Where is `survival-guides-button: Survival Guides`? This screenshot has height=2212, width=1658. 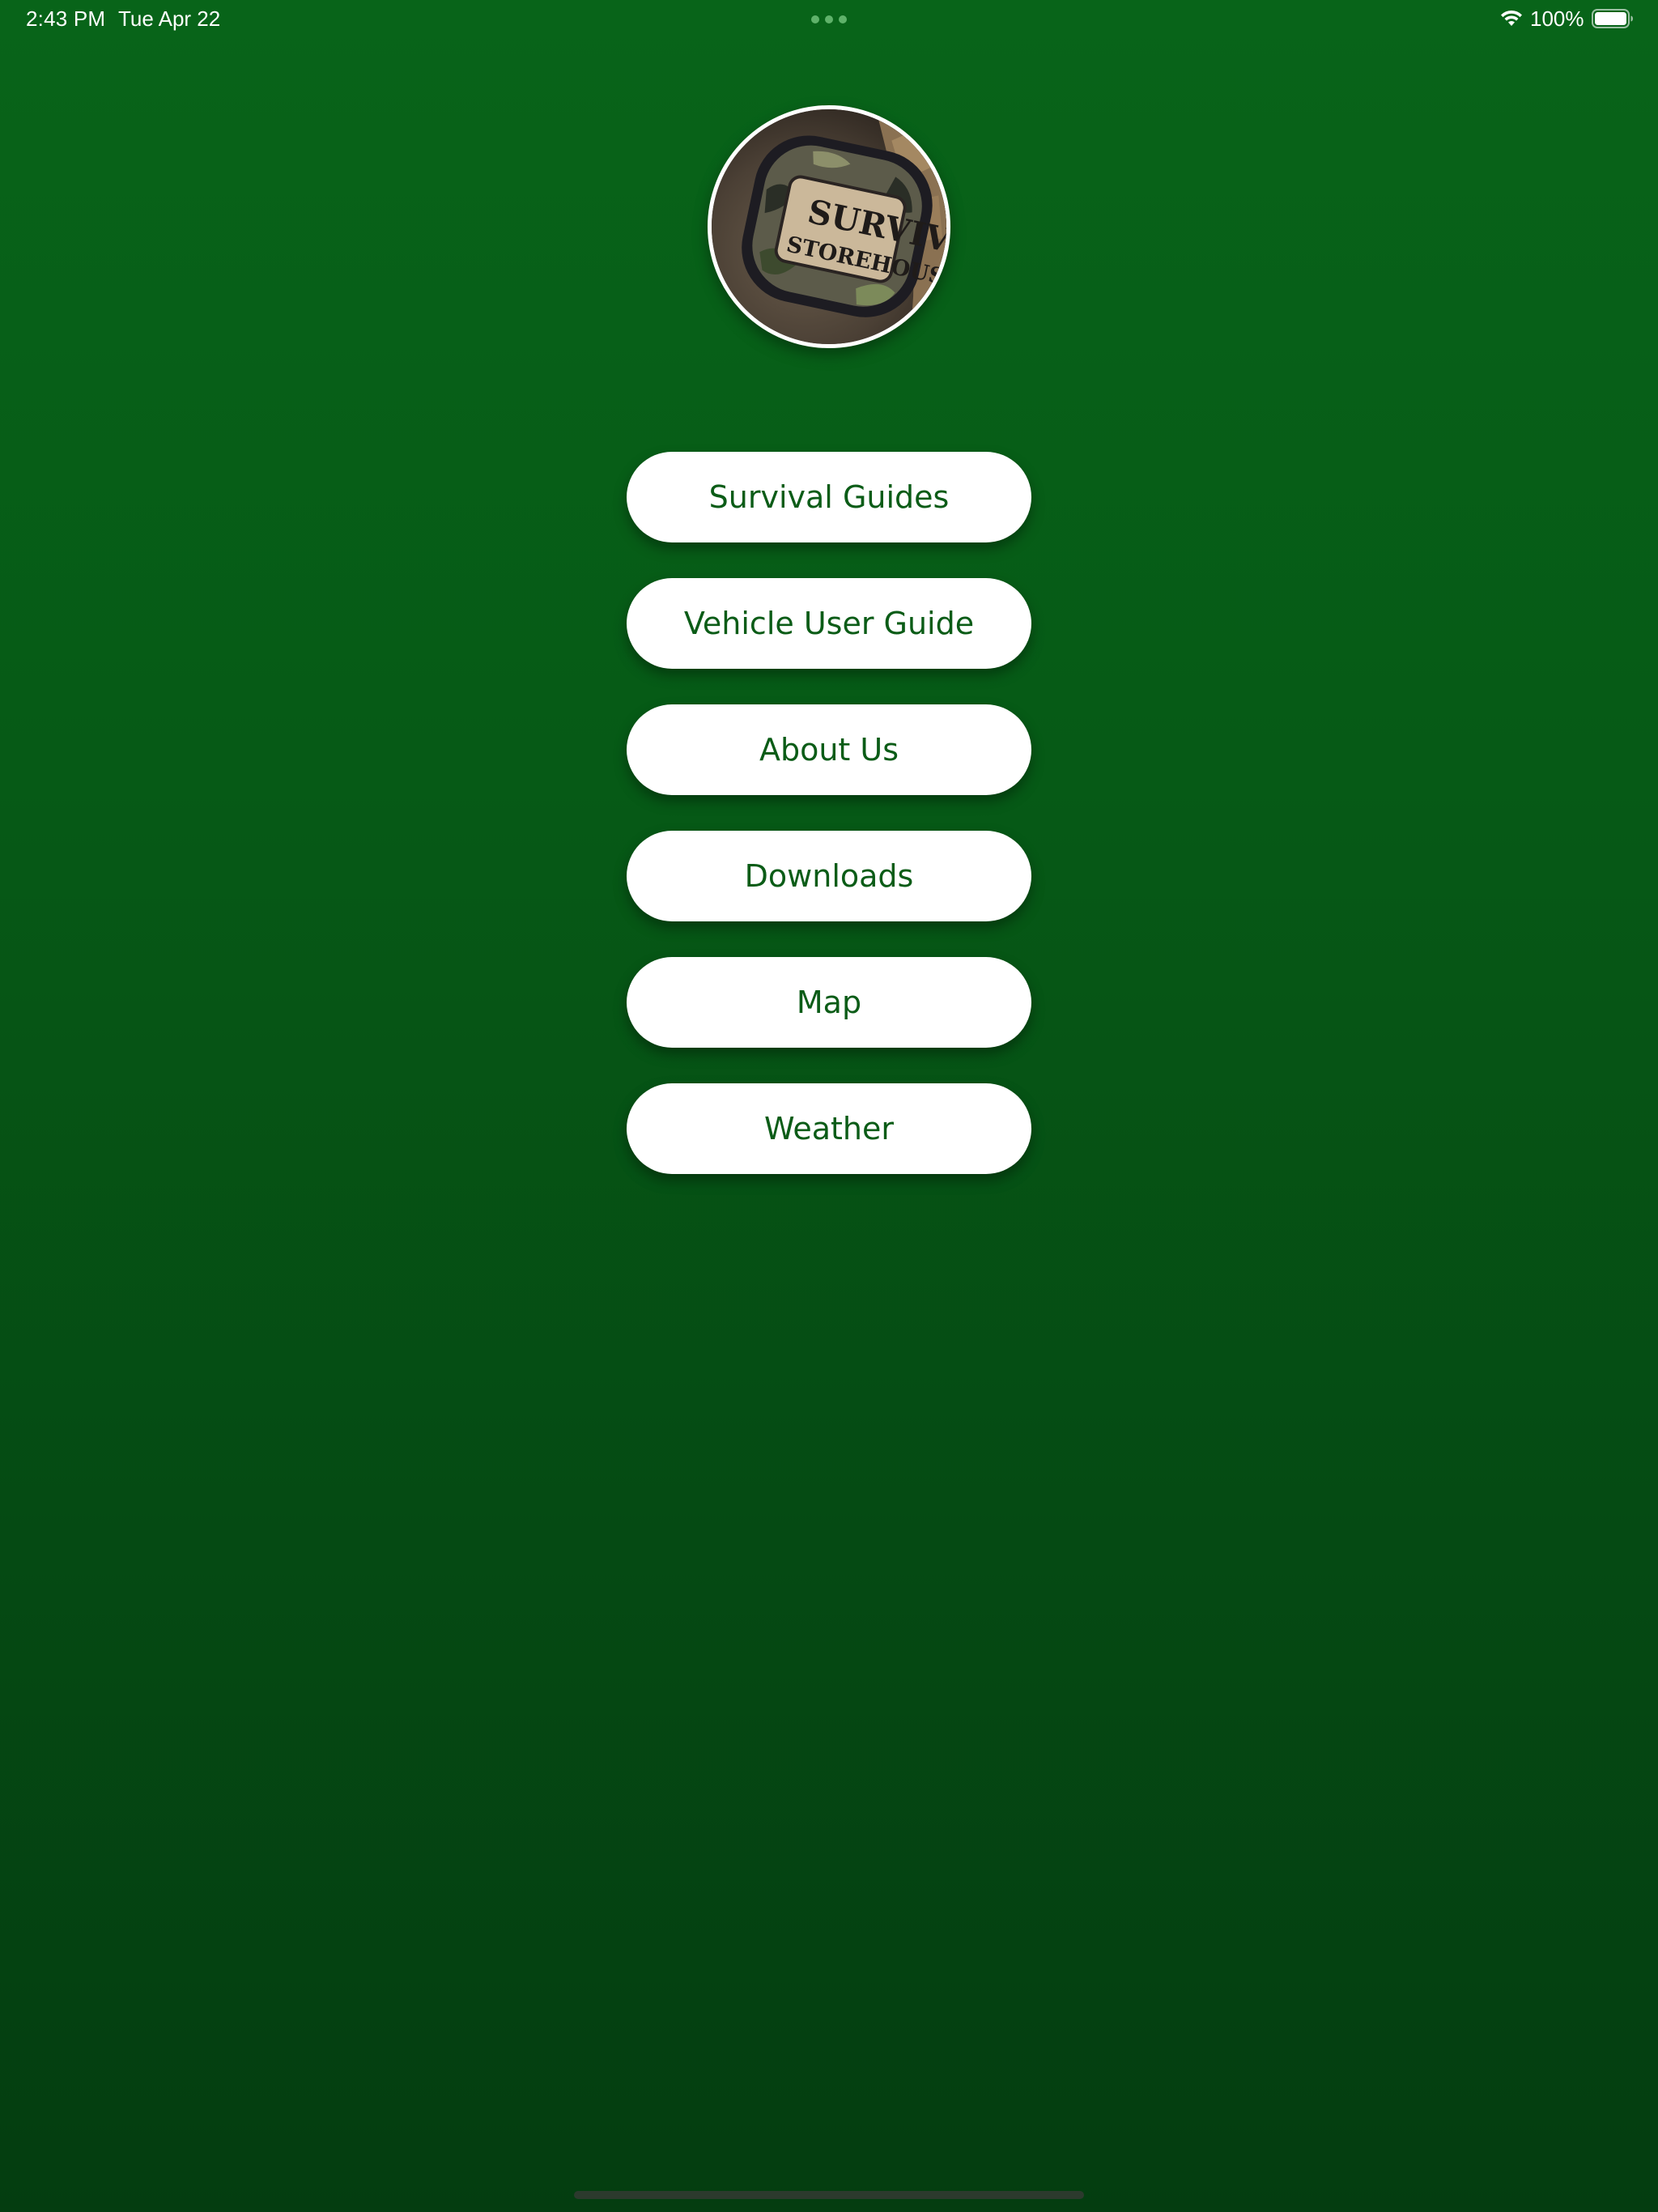
survival-guides-button: Survival Guides is located at coordinates (829, 497).